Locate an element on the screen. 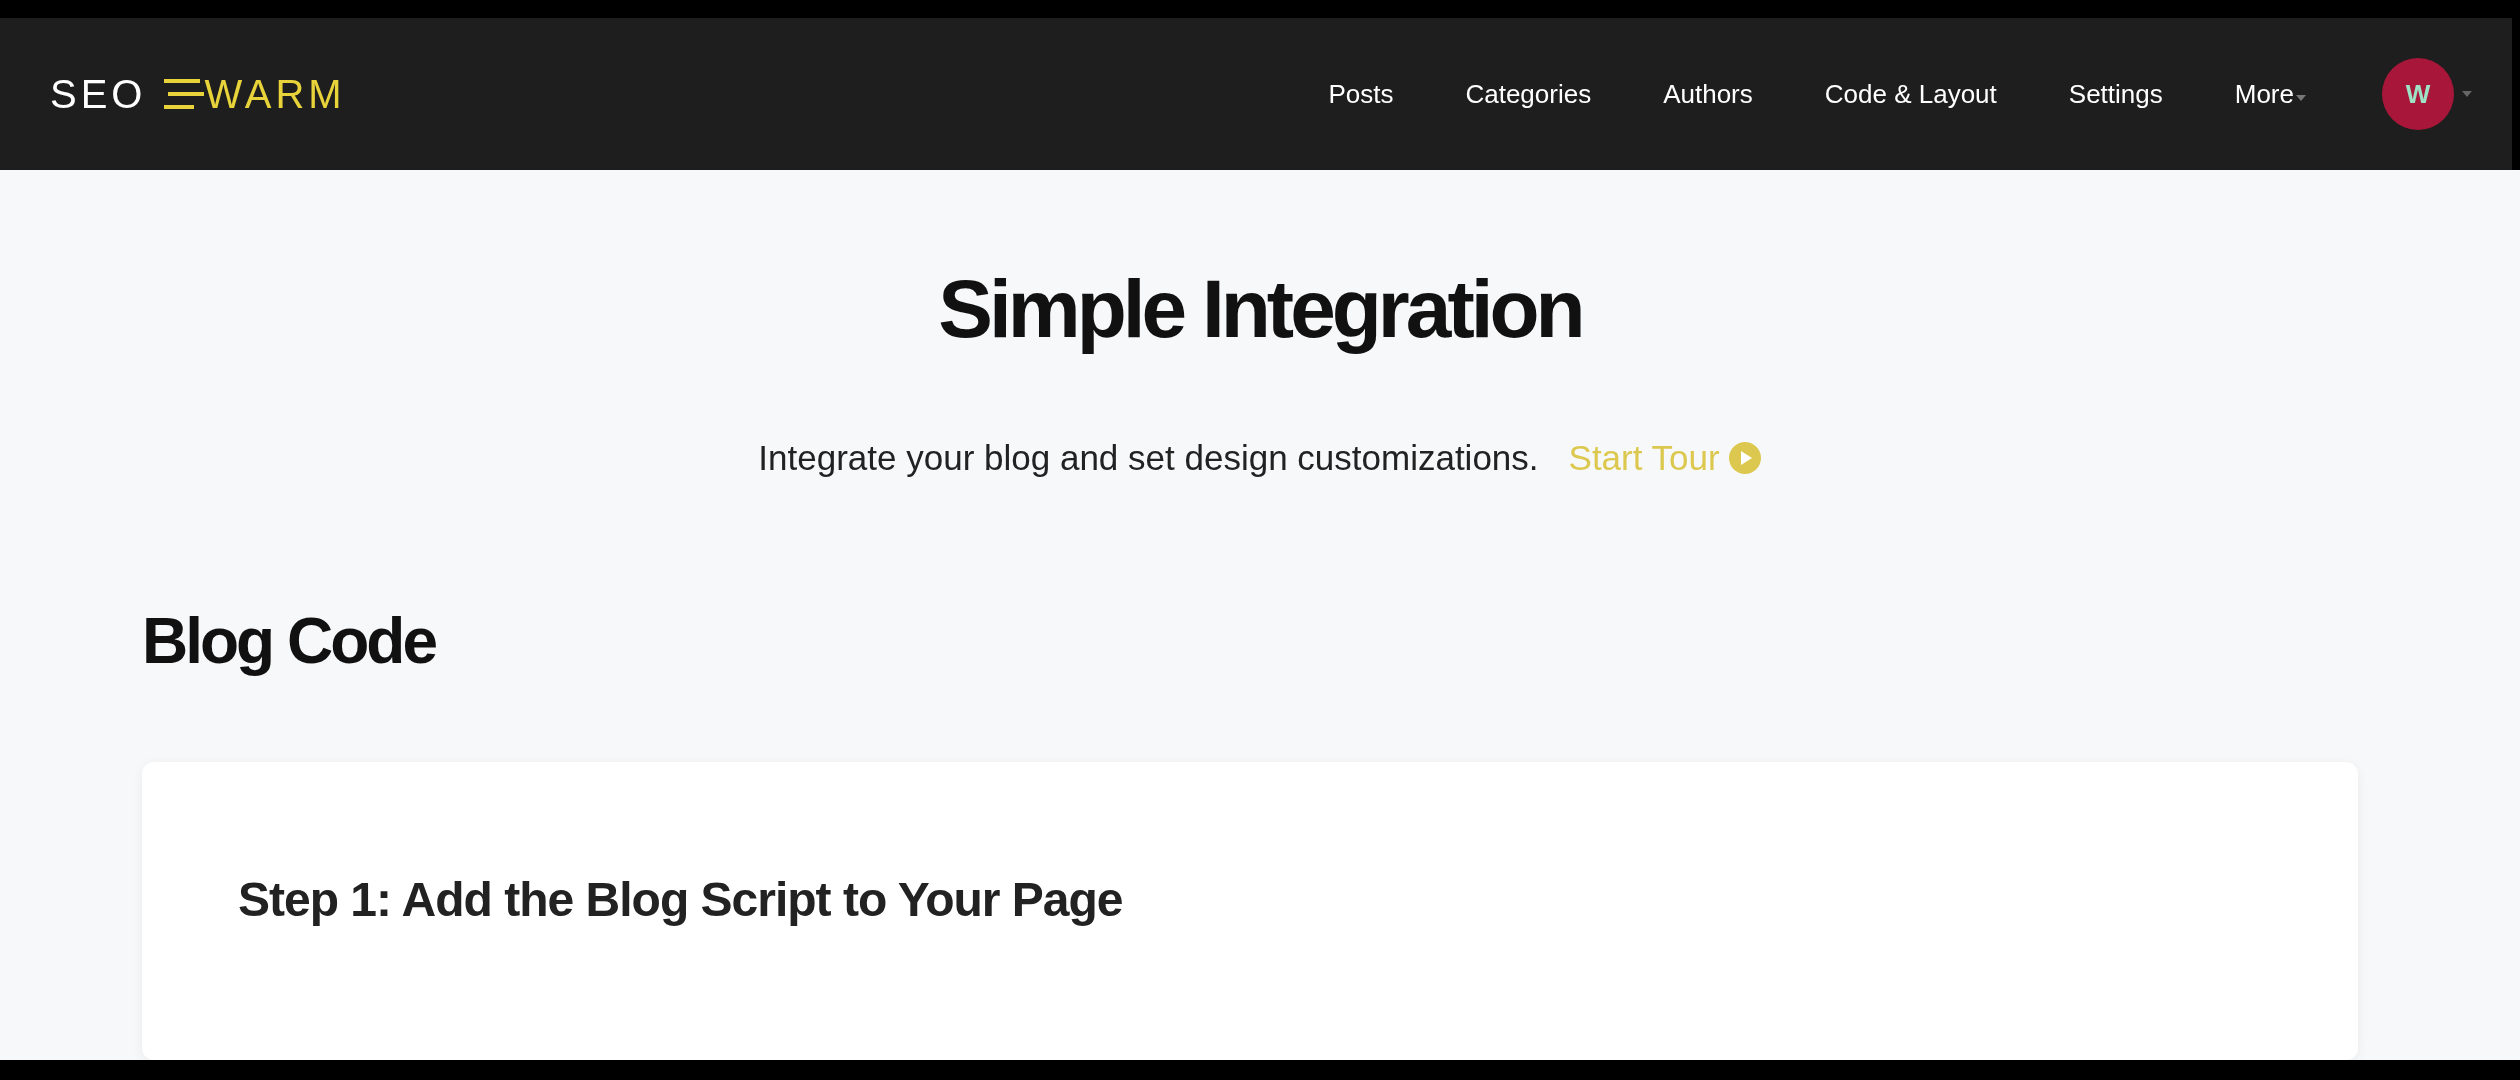 The height and width of the screenshot is (1080, 2520). nav-link: Code & Layout is located at coordinates (1910, 94).